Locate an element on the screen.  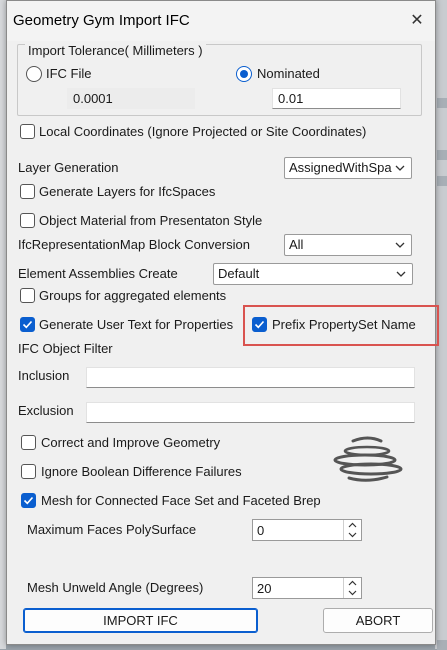
unweld-angle-value: 20 is located at coordinates (264, 588).